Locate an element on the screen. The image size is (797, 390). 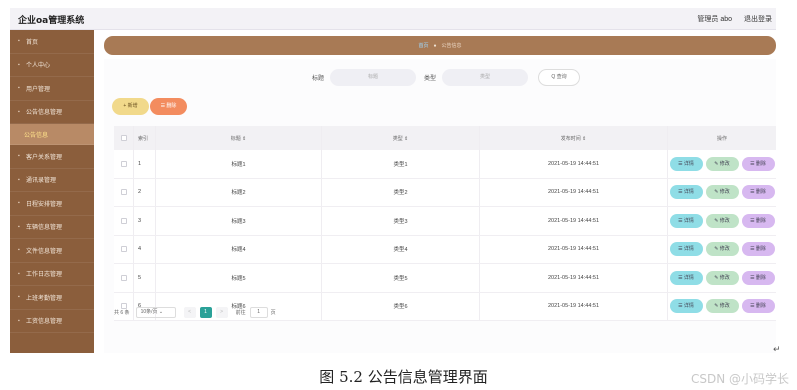
header-time: 发布时间 ⇕ is located at coordinates (574, 138).